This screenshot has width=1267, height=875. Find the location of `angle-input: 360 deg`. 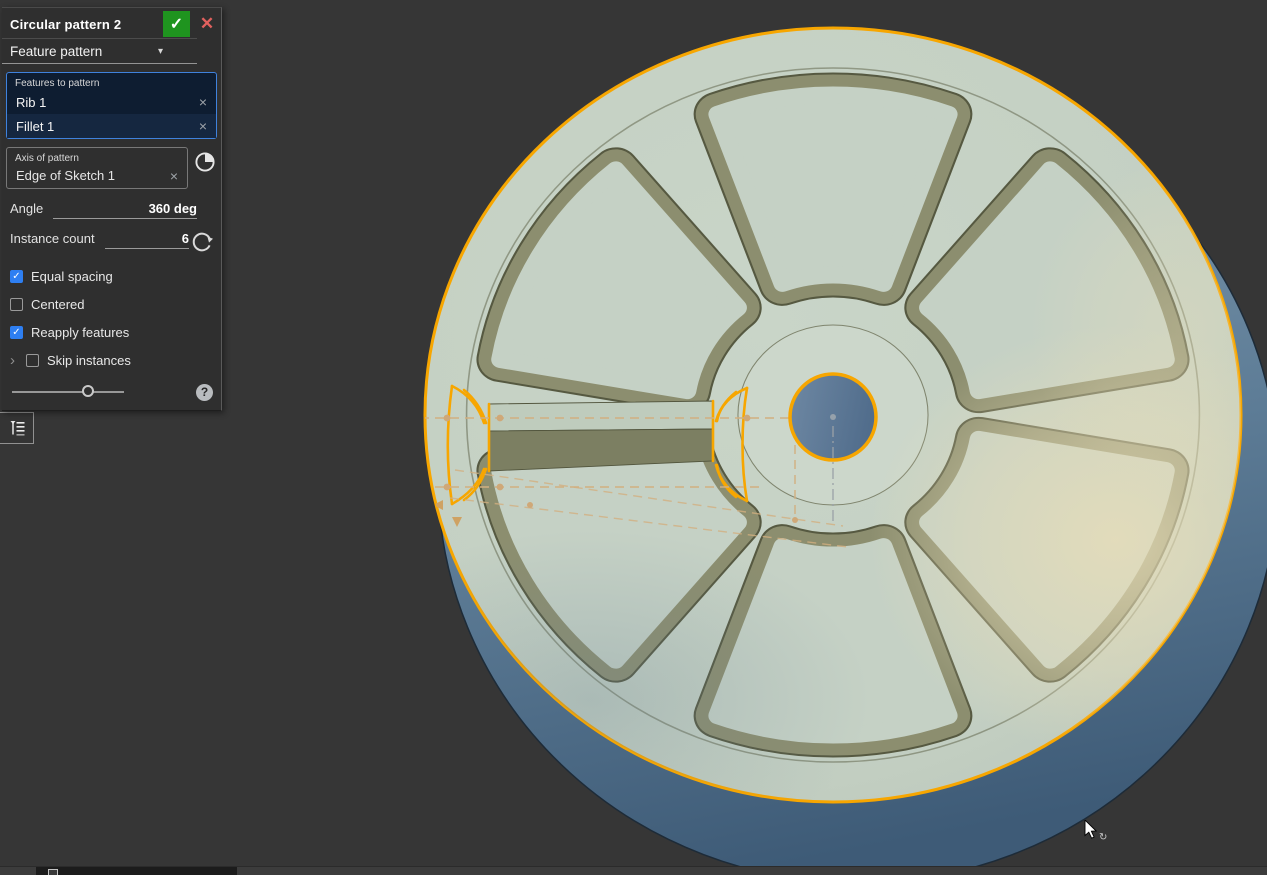

angle-input: 360 deg is located at coordinates (125, 210).